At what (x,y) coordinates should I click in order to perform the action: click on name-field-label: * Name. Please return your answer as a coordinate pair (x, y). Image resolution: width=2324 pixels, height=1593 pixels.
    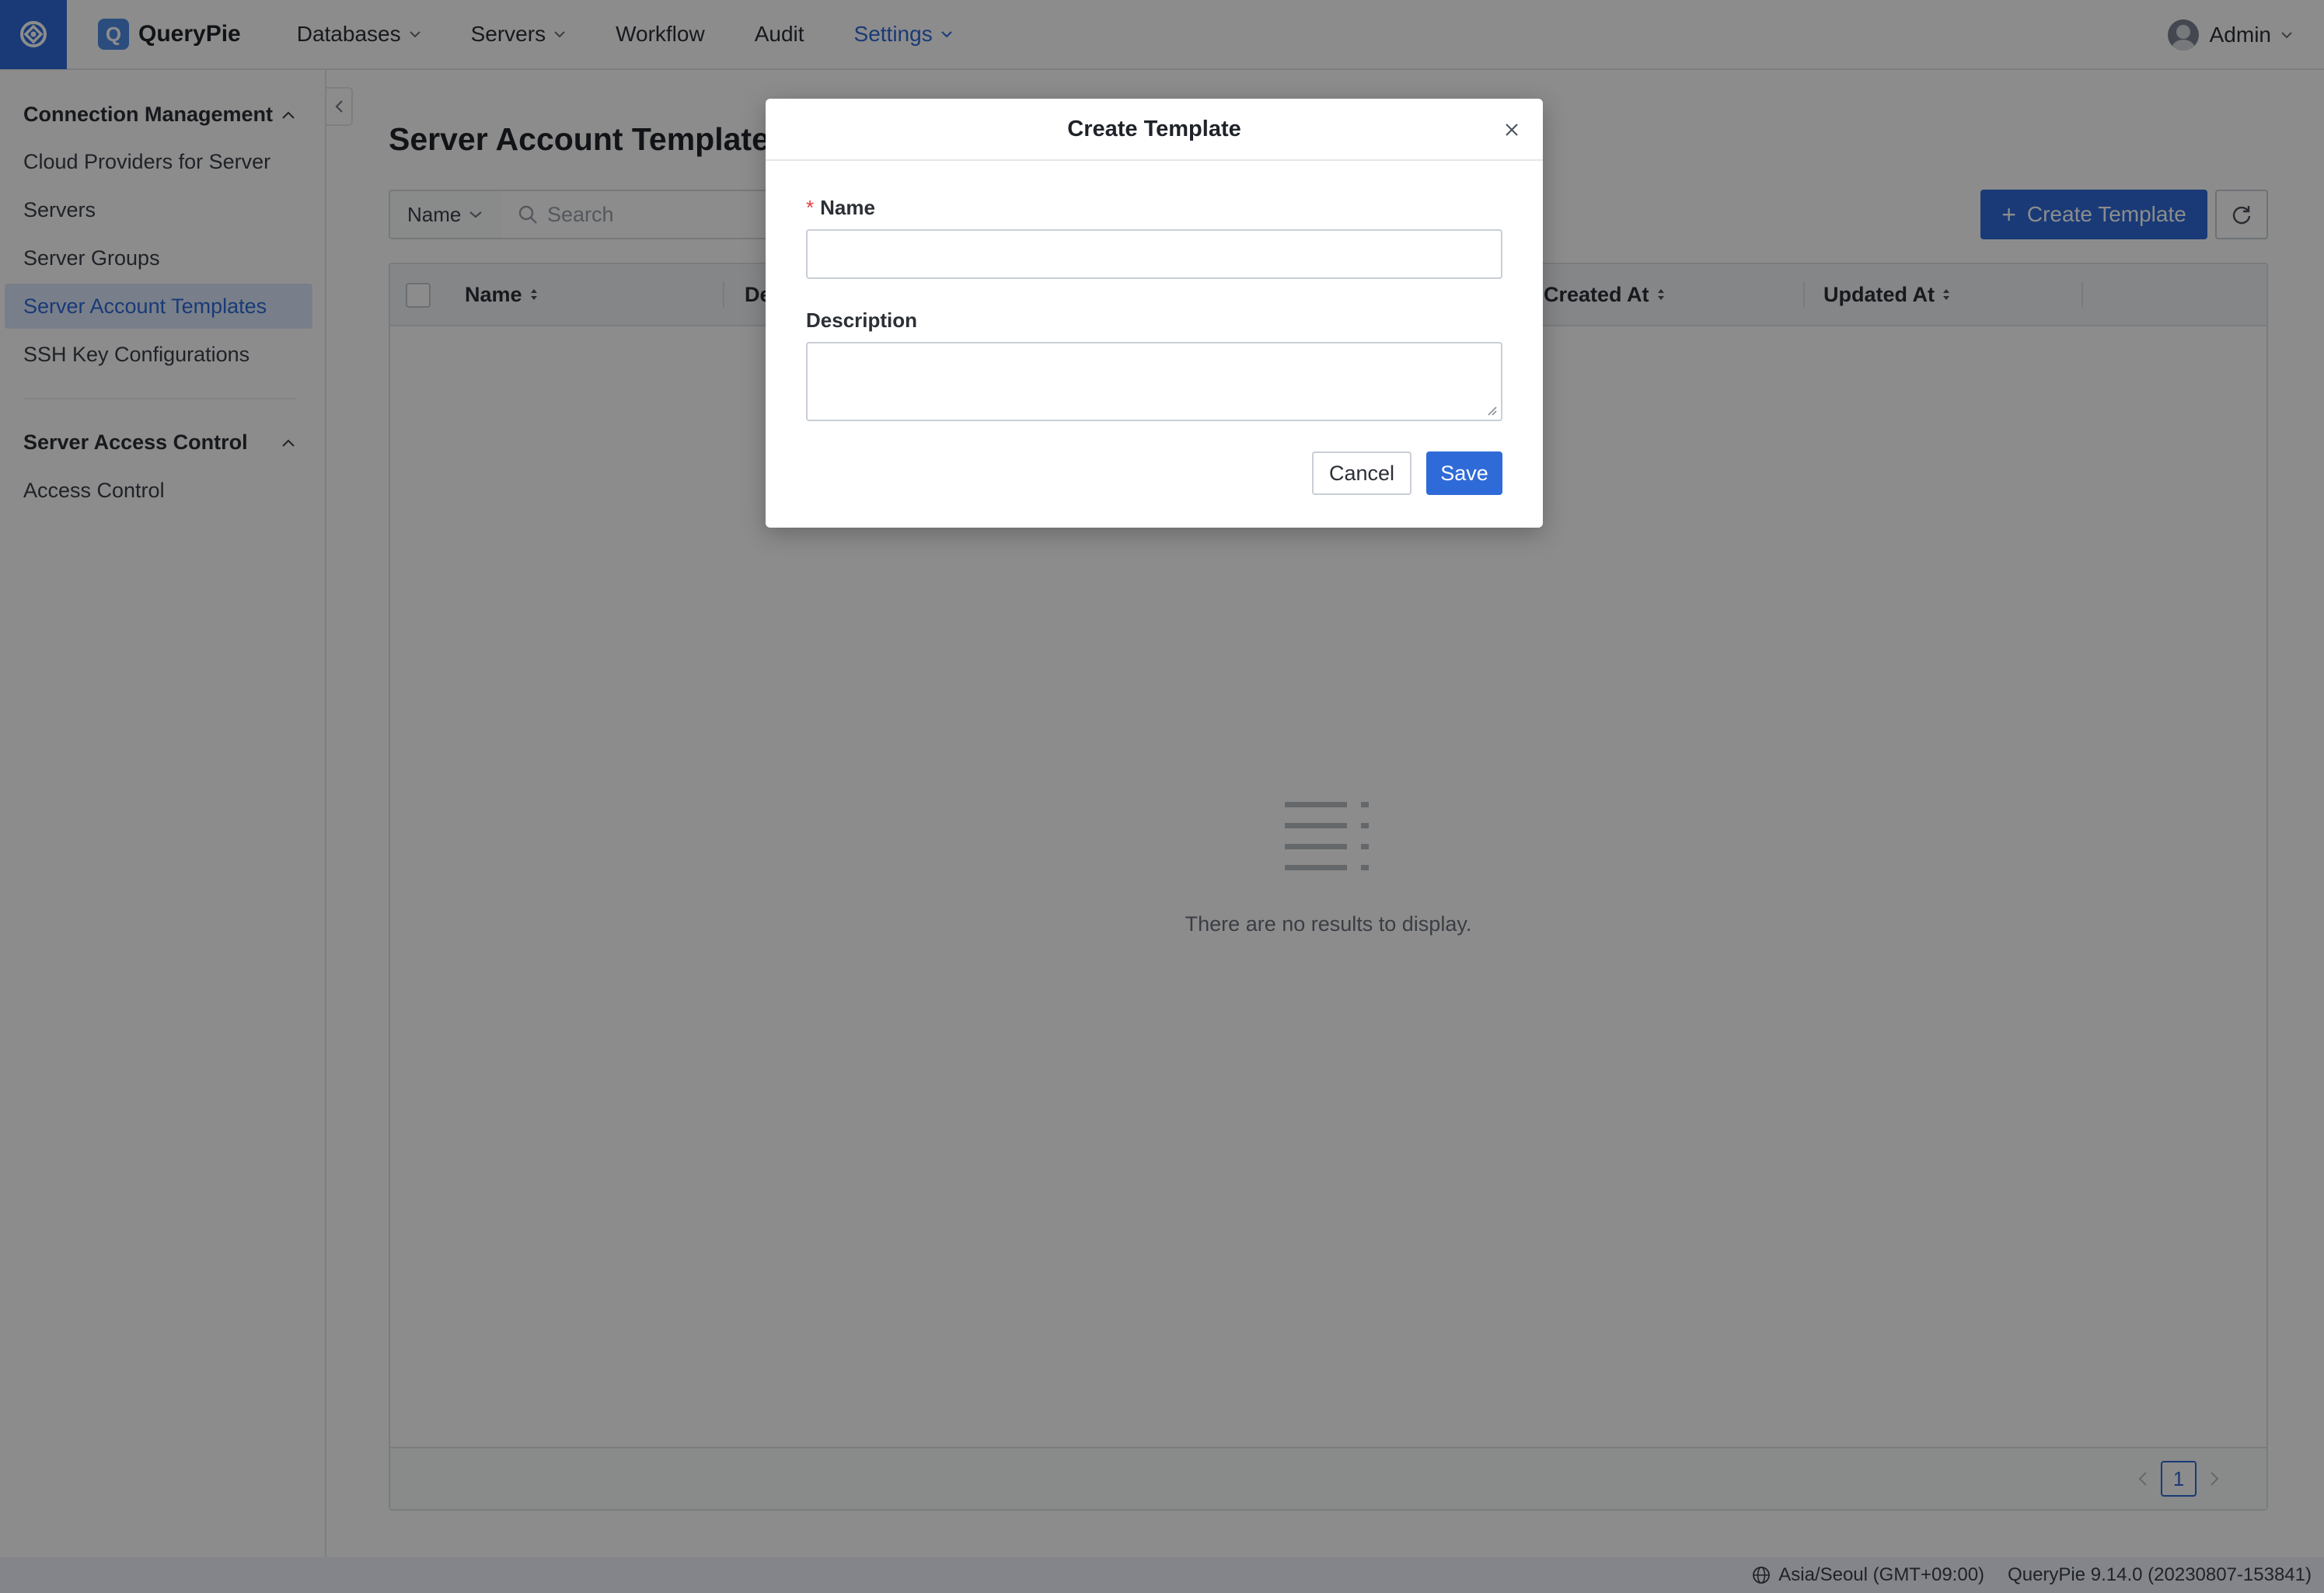
    Looking at the image, I should click on (840, 208).